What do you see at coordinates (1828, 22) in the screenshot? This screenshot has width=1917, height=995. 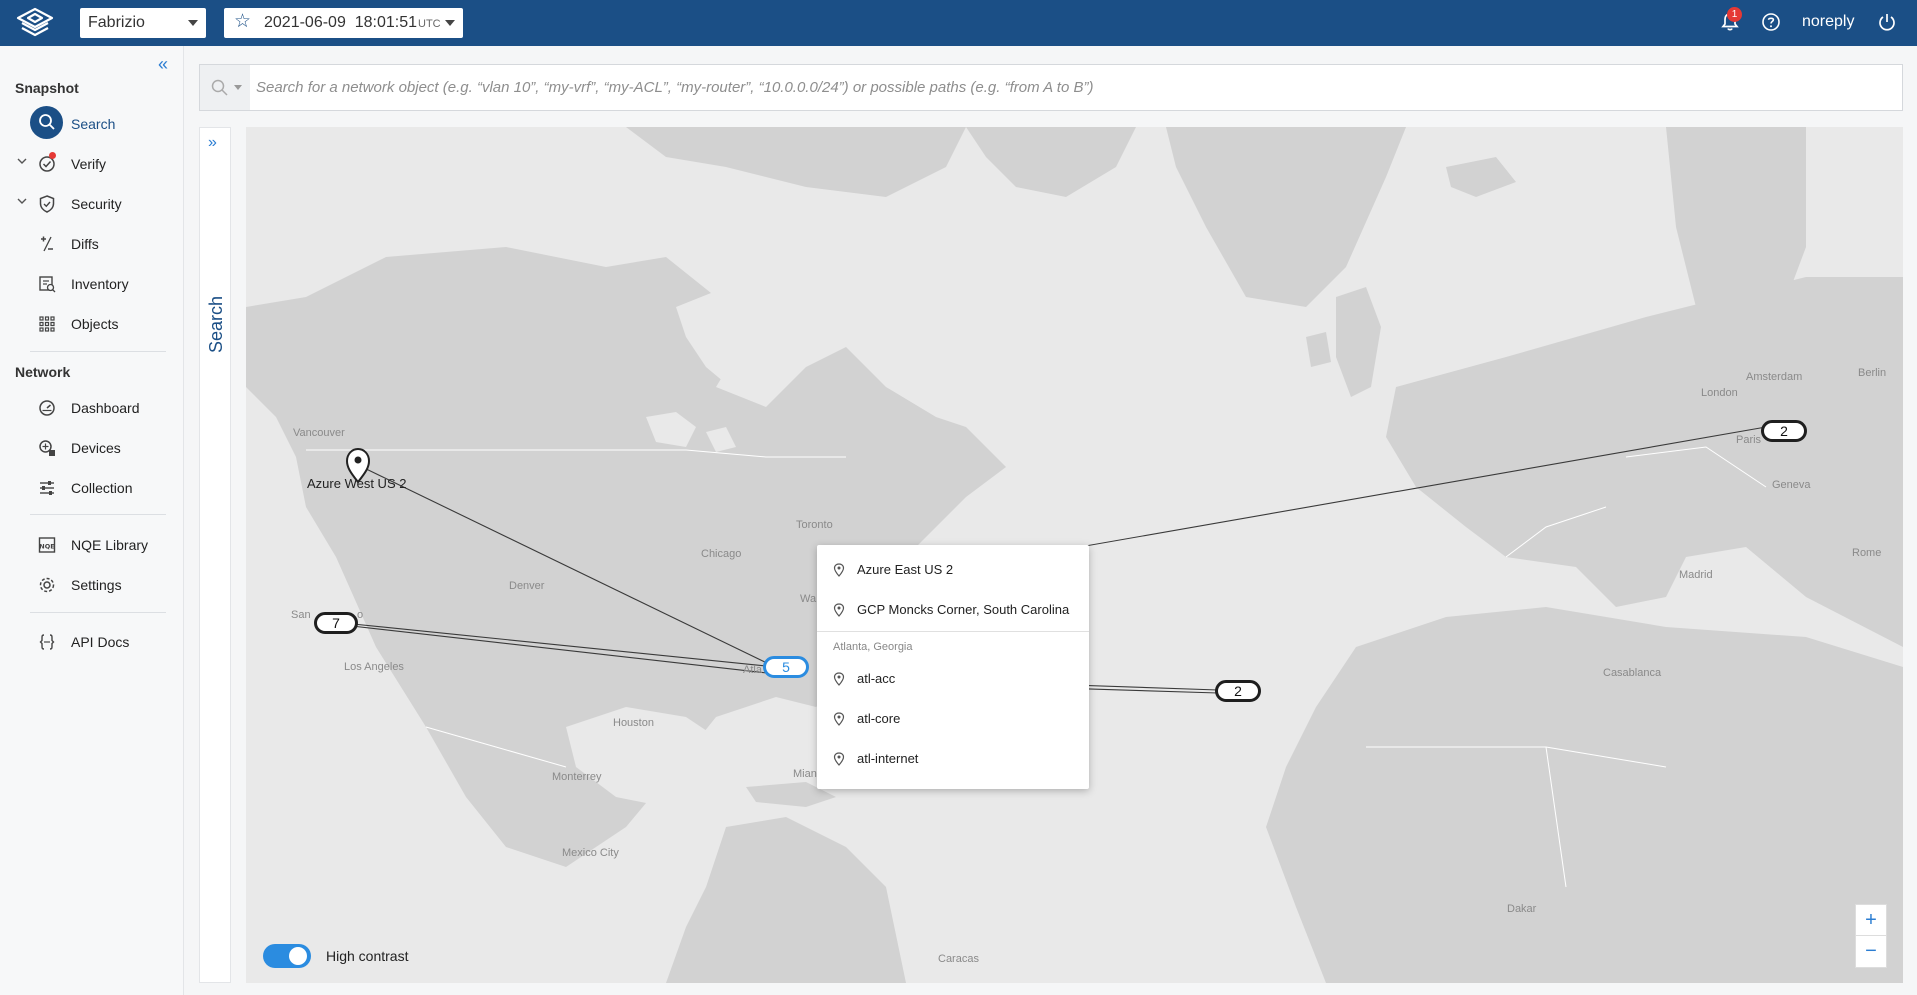 I see `user-menu: noreply` at bounding box center [1828, 22].